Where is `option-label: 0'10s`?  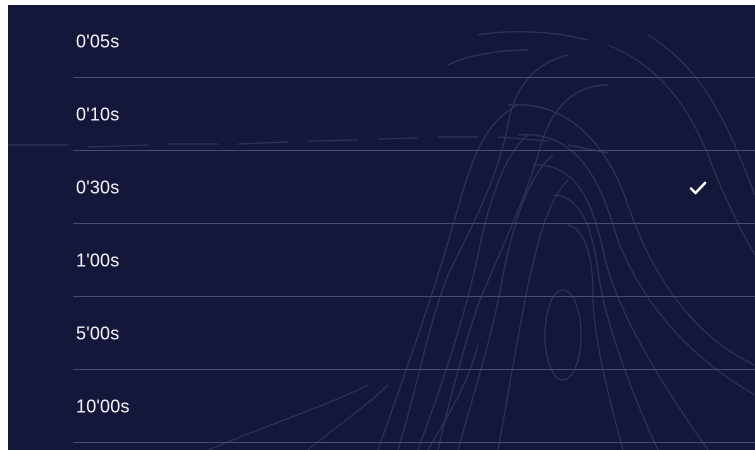 option-label: 0'10s is located at coordinates (98, 114).